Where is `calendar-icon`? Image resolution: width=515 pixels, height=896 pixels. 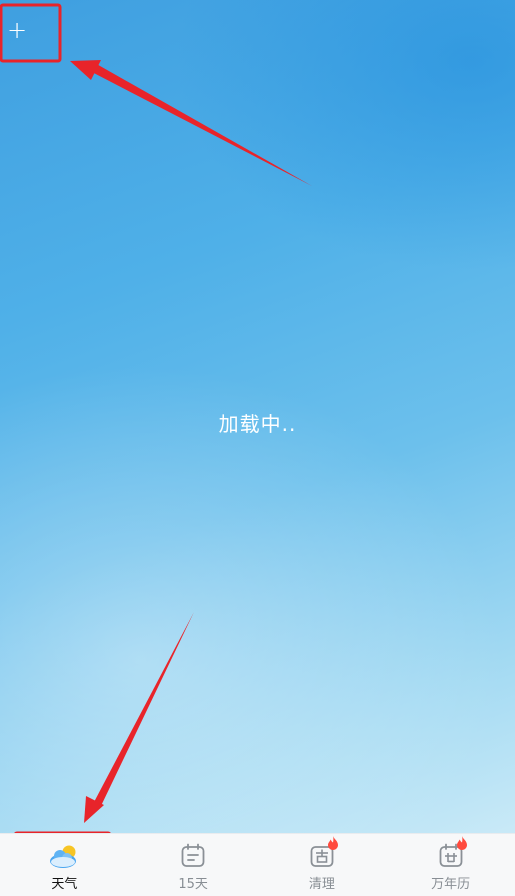
calendar-icon is located at coordinates (193, 856).